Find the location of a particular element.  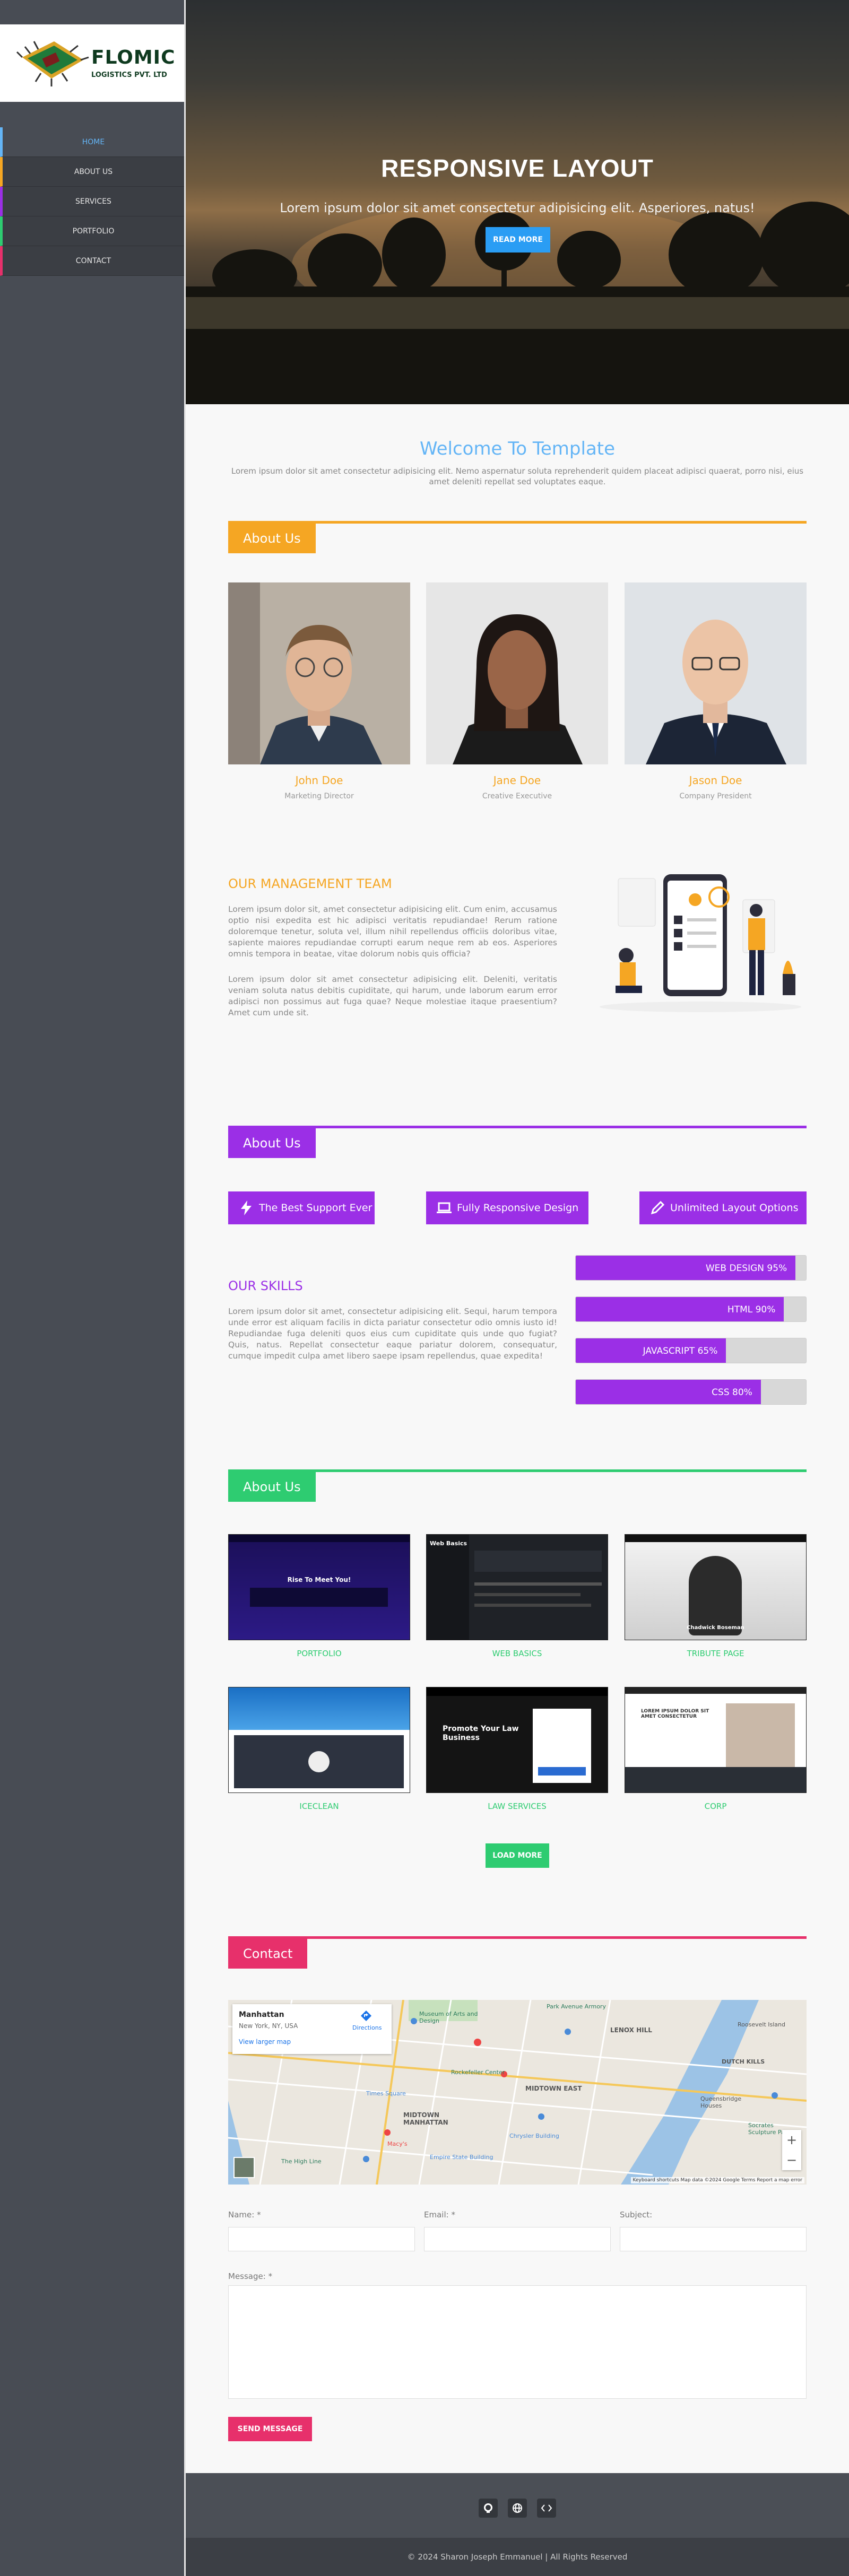

team-illustration is located at coordinates (700, 943).